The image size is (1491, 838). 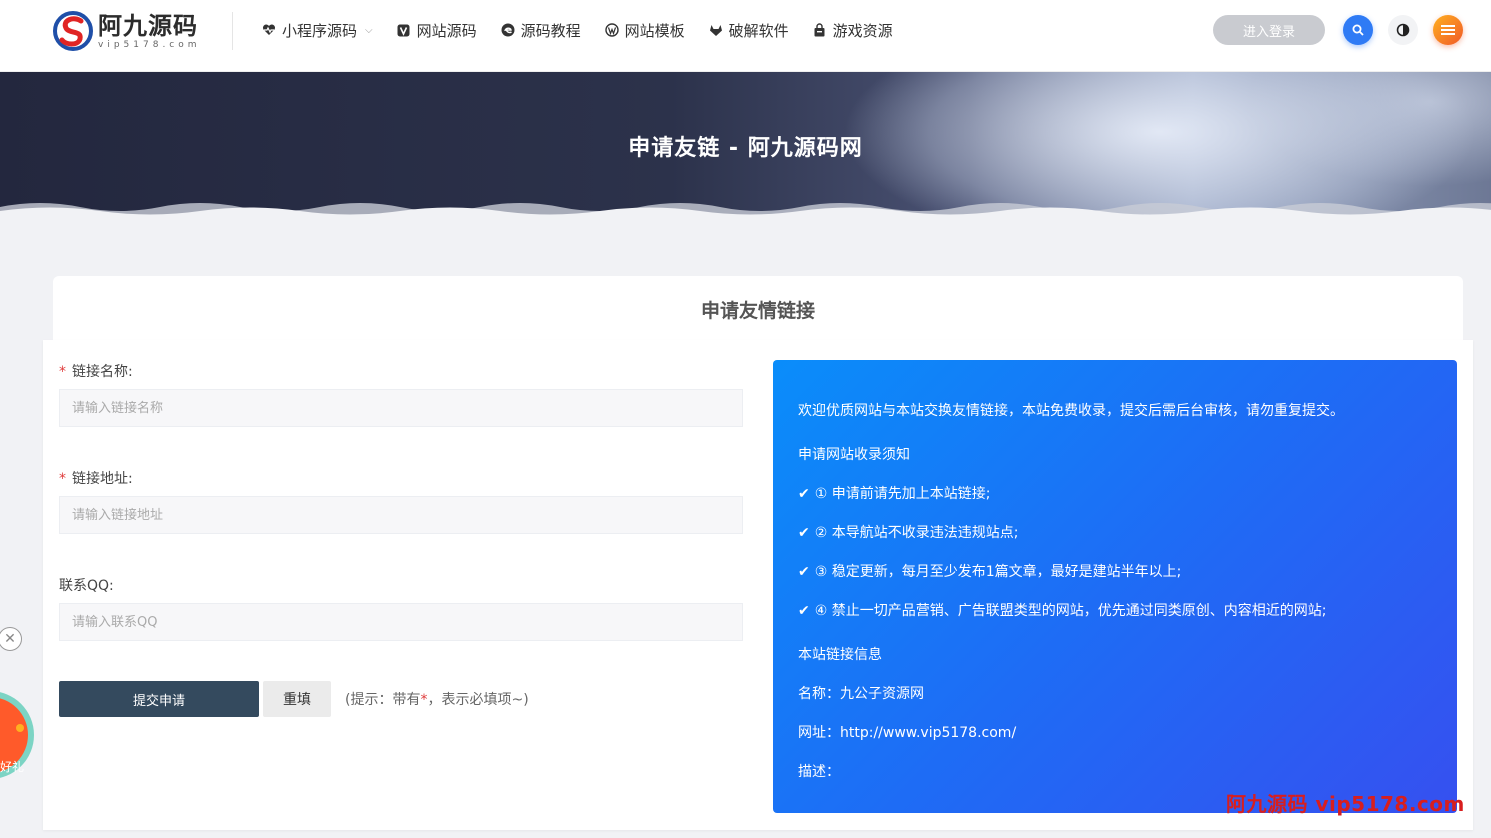 What do you see at coordinates (1071, 411) in the screenshot?
I see `info-intro: 欢迎优质网站与本站交换友情链接，本站免费收录，提交后需后台审核，请勿重复提交。` at bounding box center [1071, 411].